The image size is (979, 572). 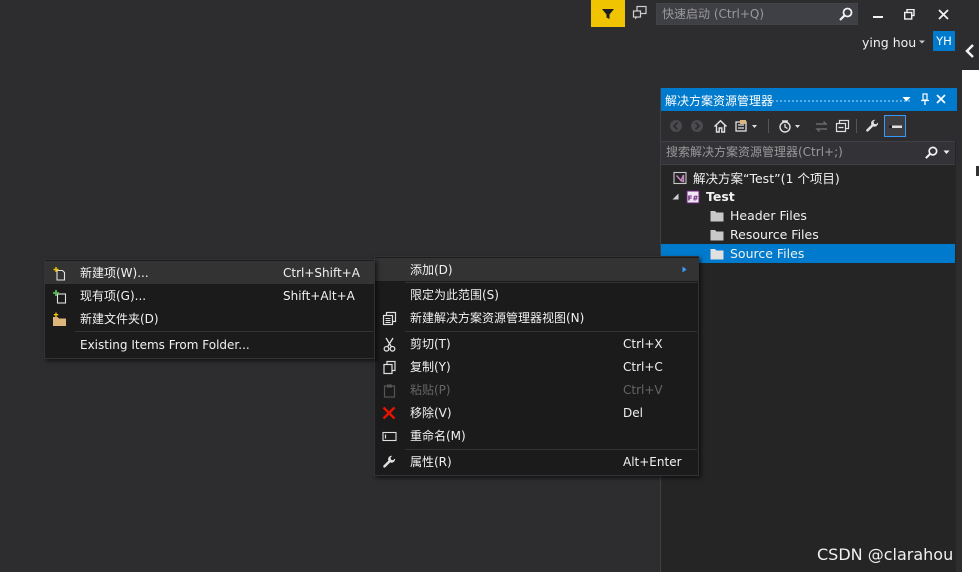 I want to click on menu-item-new-view: 新建解决方案资源管理器视图(N), so click(x=536, y=317).